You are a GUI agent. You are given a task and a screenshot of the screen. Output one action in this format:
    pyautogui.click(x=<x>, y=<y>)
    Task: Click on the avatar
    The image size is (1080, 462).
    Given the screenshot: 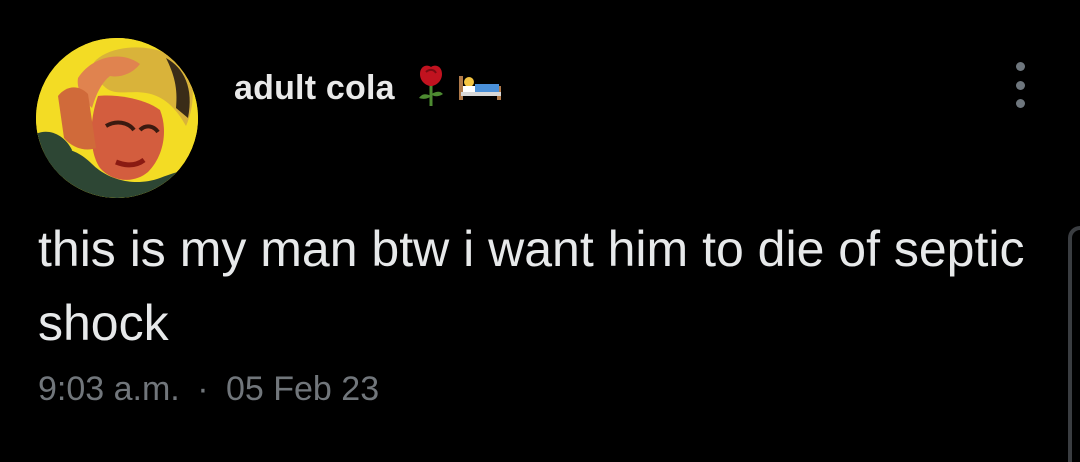 What is the action you would take?
    pyautogui.click(x=117, y=118)
    